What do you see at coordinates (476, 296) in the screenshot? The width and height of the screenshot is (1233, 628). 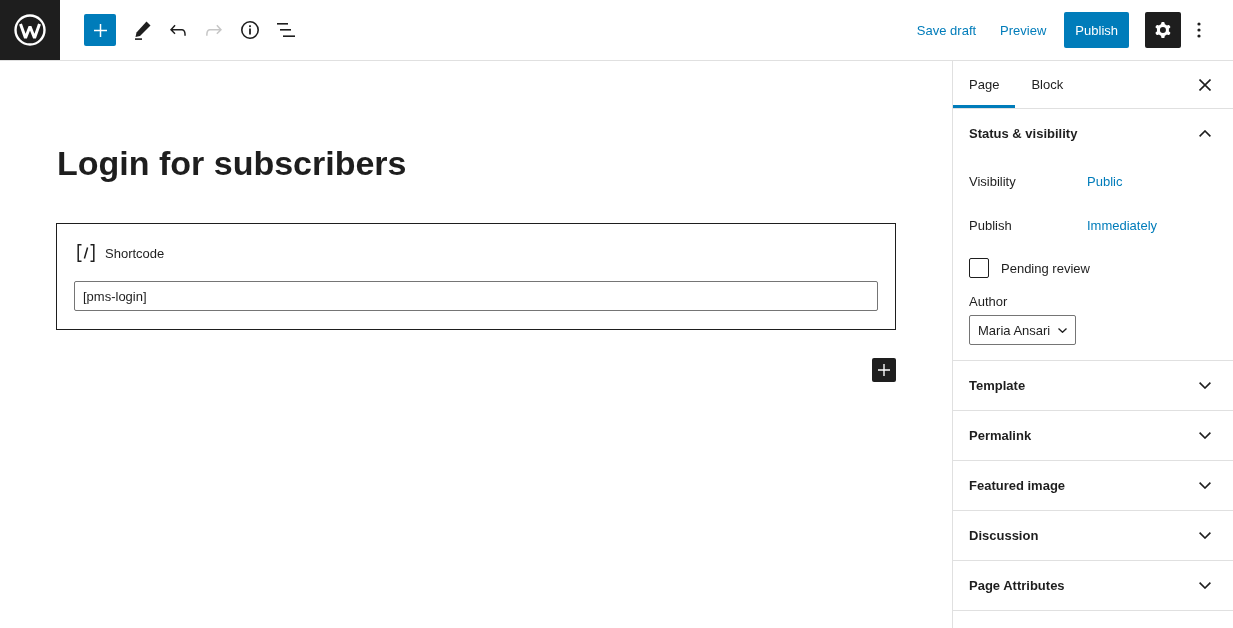 I see `shortcode-input: [pms-login]` at bounding box center [476, 296].